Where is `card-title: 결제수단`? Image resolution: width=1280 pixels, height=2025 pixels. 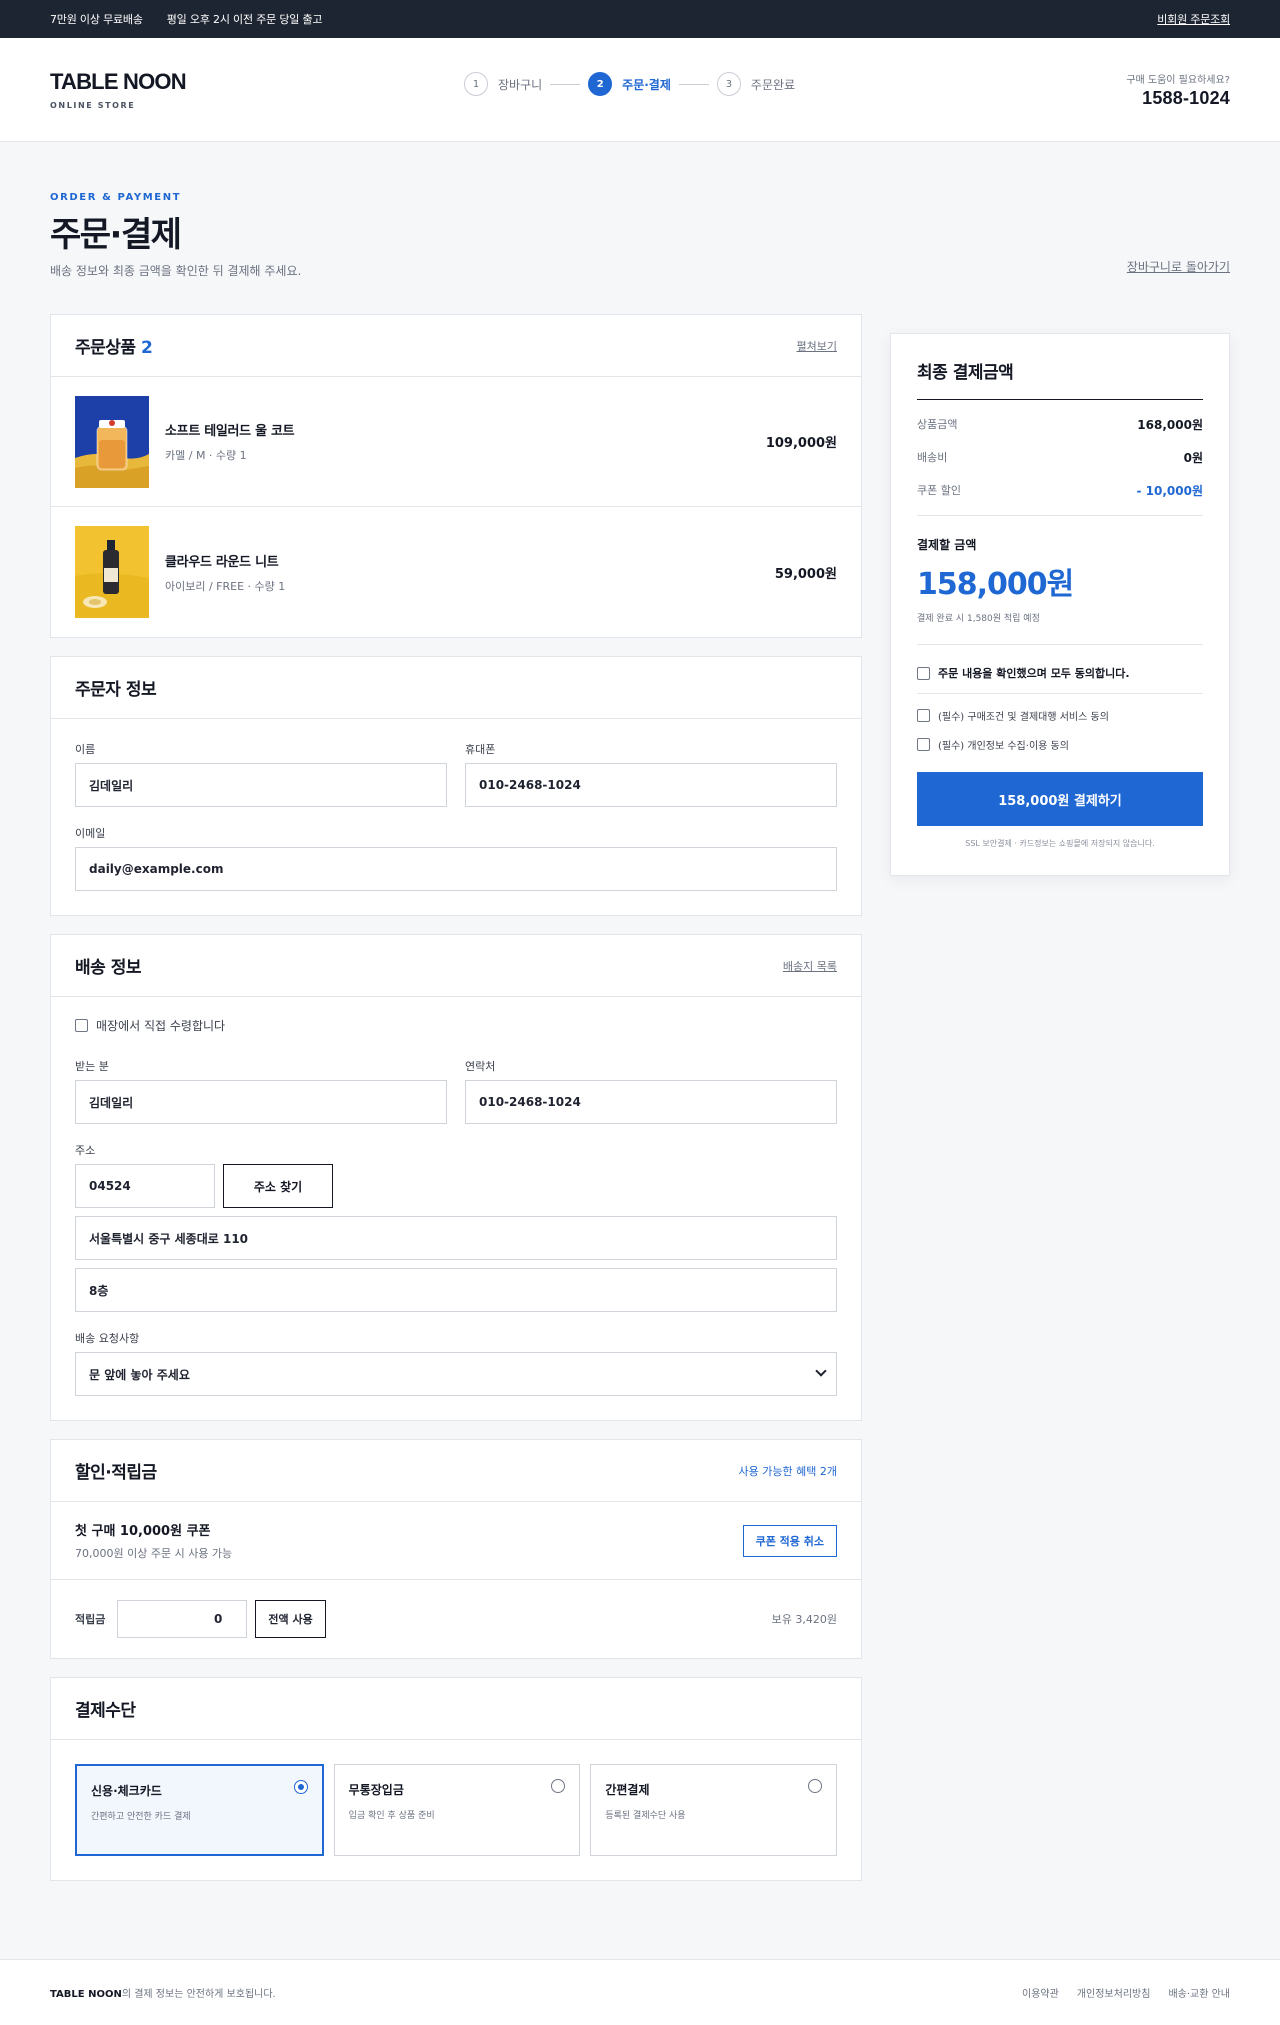 card-title: 결제수단 is located at coordinates (105, 1711).